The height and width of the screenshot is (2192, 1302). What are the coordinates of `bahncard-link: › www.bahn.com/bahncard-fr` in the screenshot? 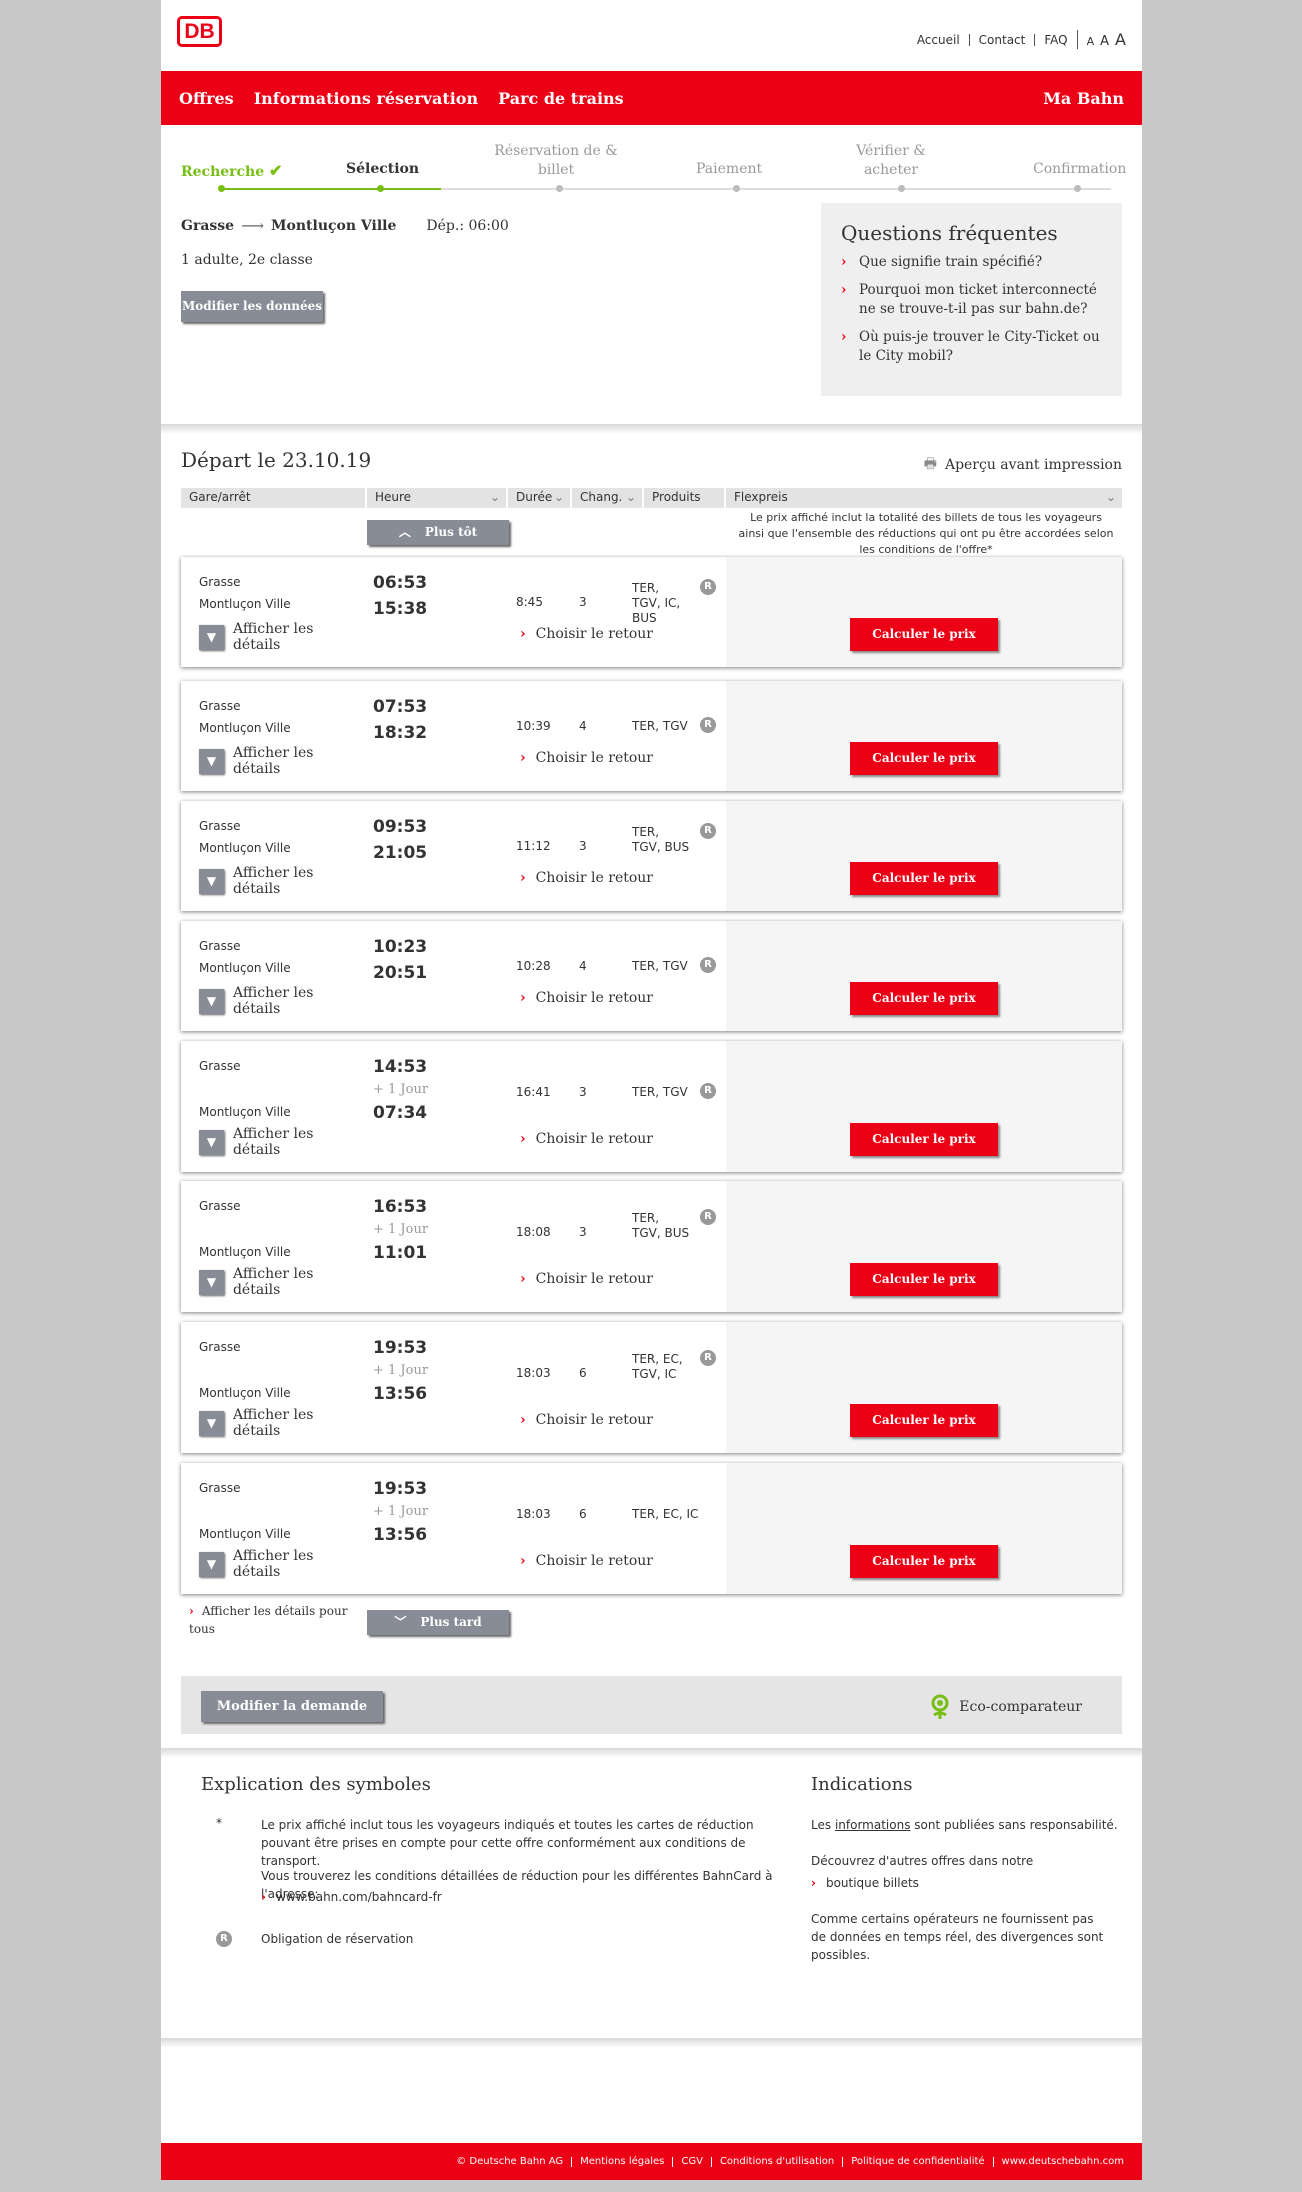 It's located at (351, 1897).